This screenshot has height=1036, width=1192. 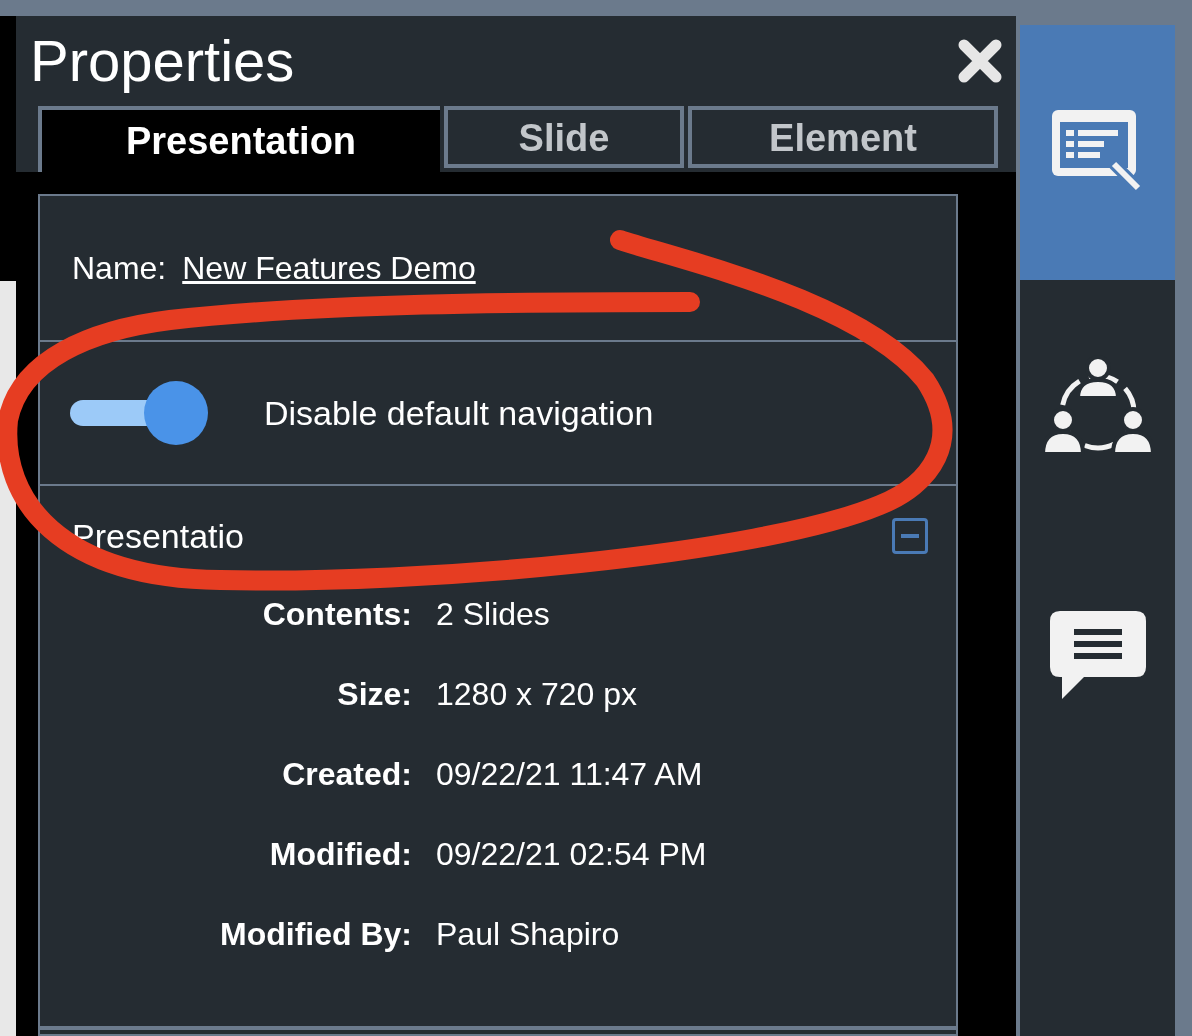 What do you see at coordinates (843, 137) in the screenshot?
I see `tab: Element` at bounding box center [843, 137].